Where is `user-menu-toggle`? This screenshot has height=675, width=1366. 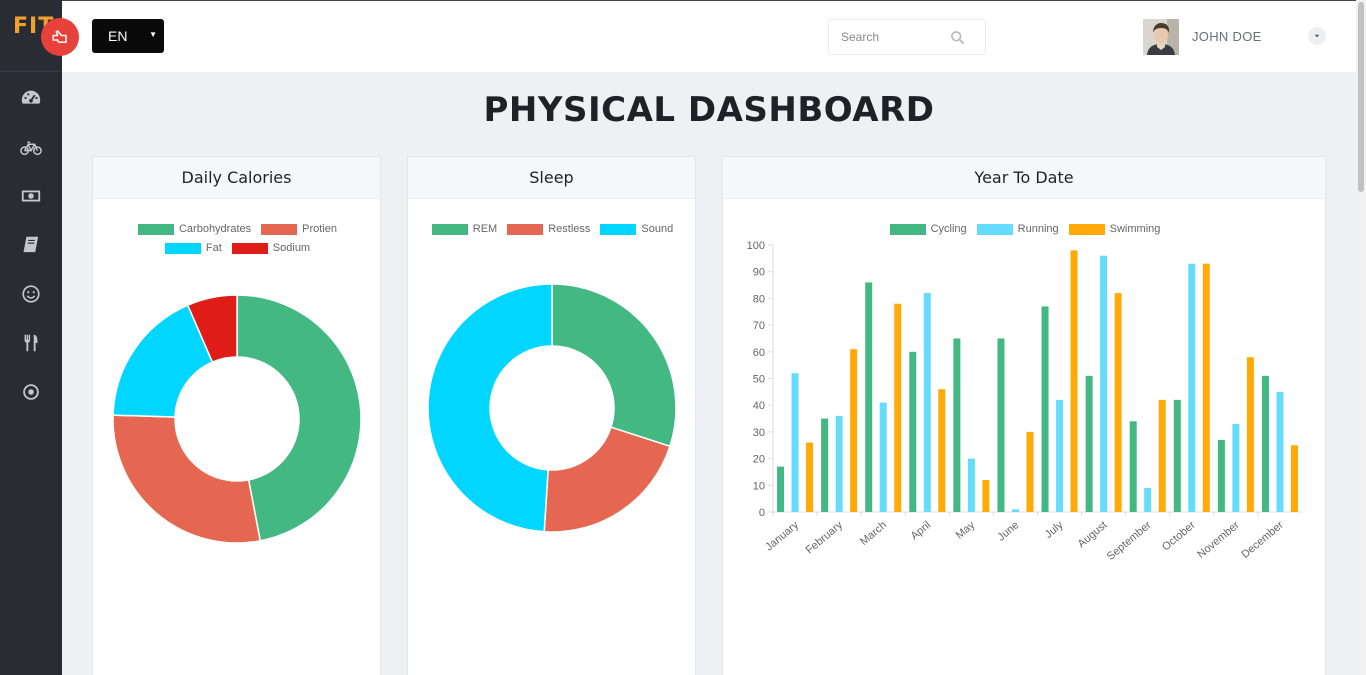 user-menu-toggle is located at coordinates (1317, 36).